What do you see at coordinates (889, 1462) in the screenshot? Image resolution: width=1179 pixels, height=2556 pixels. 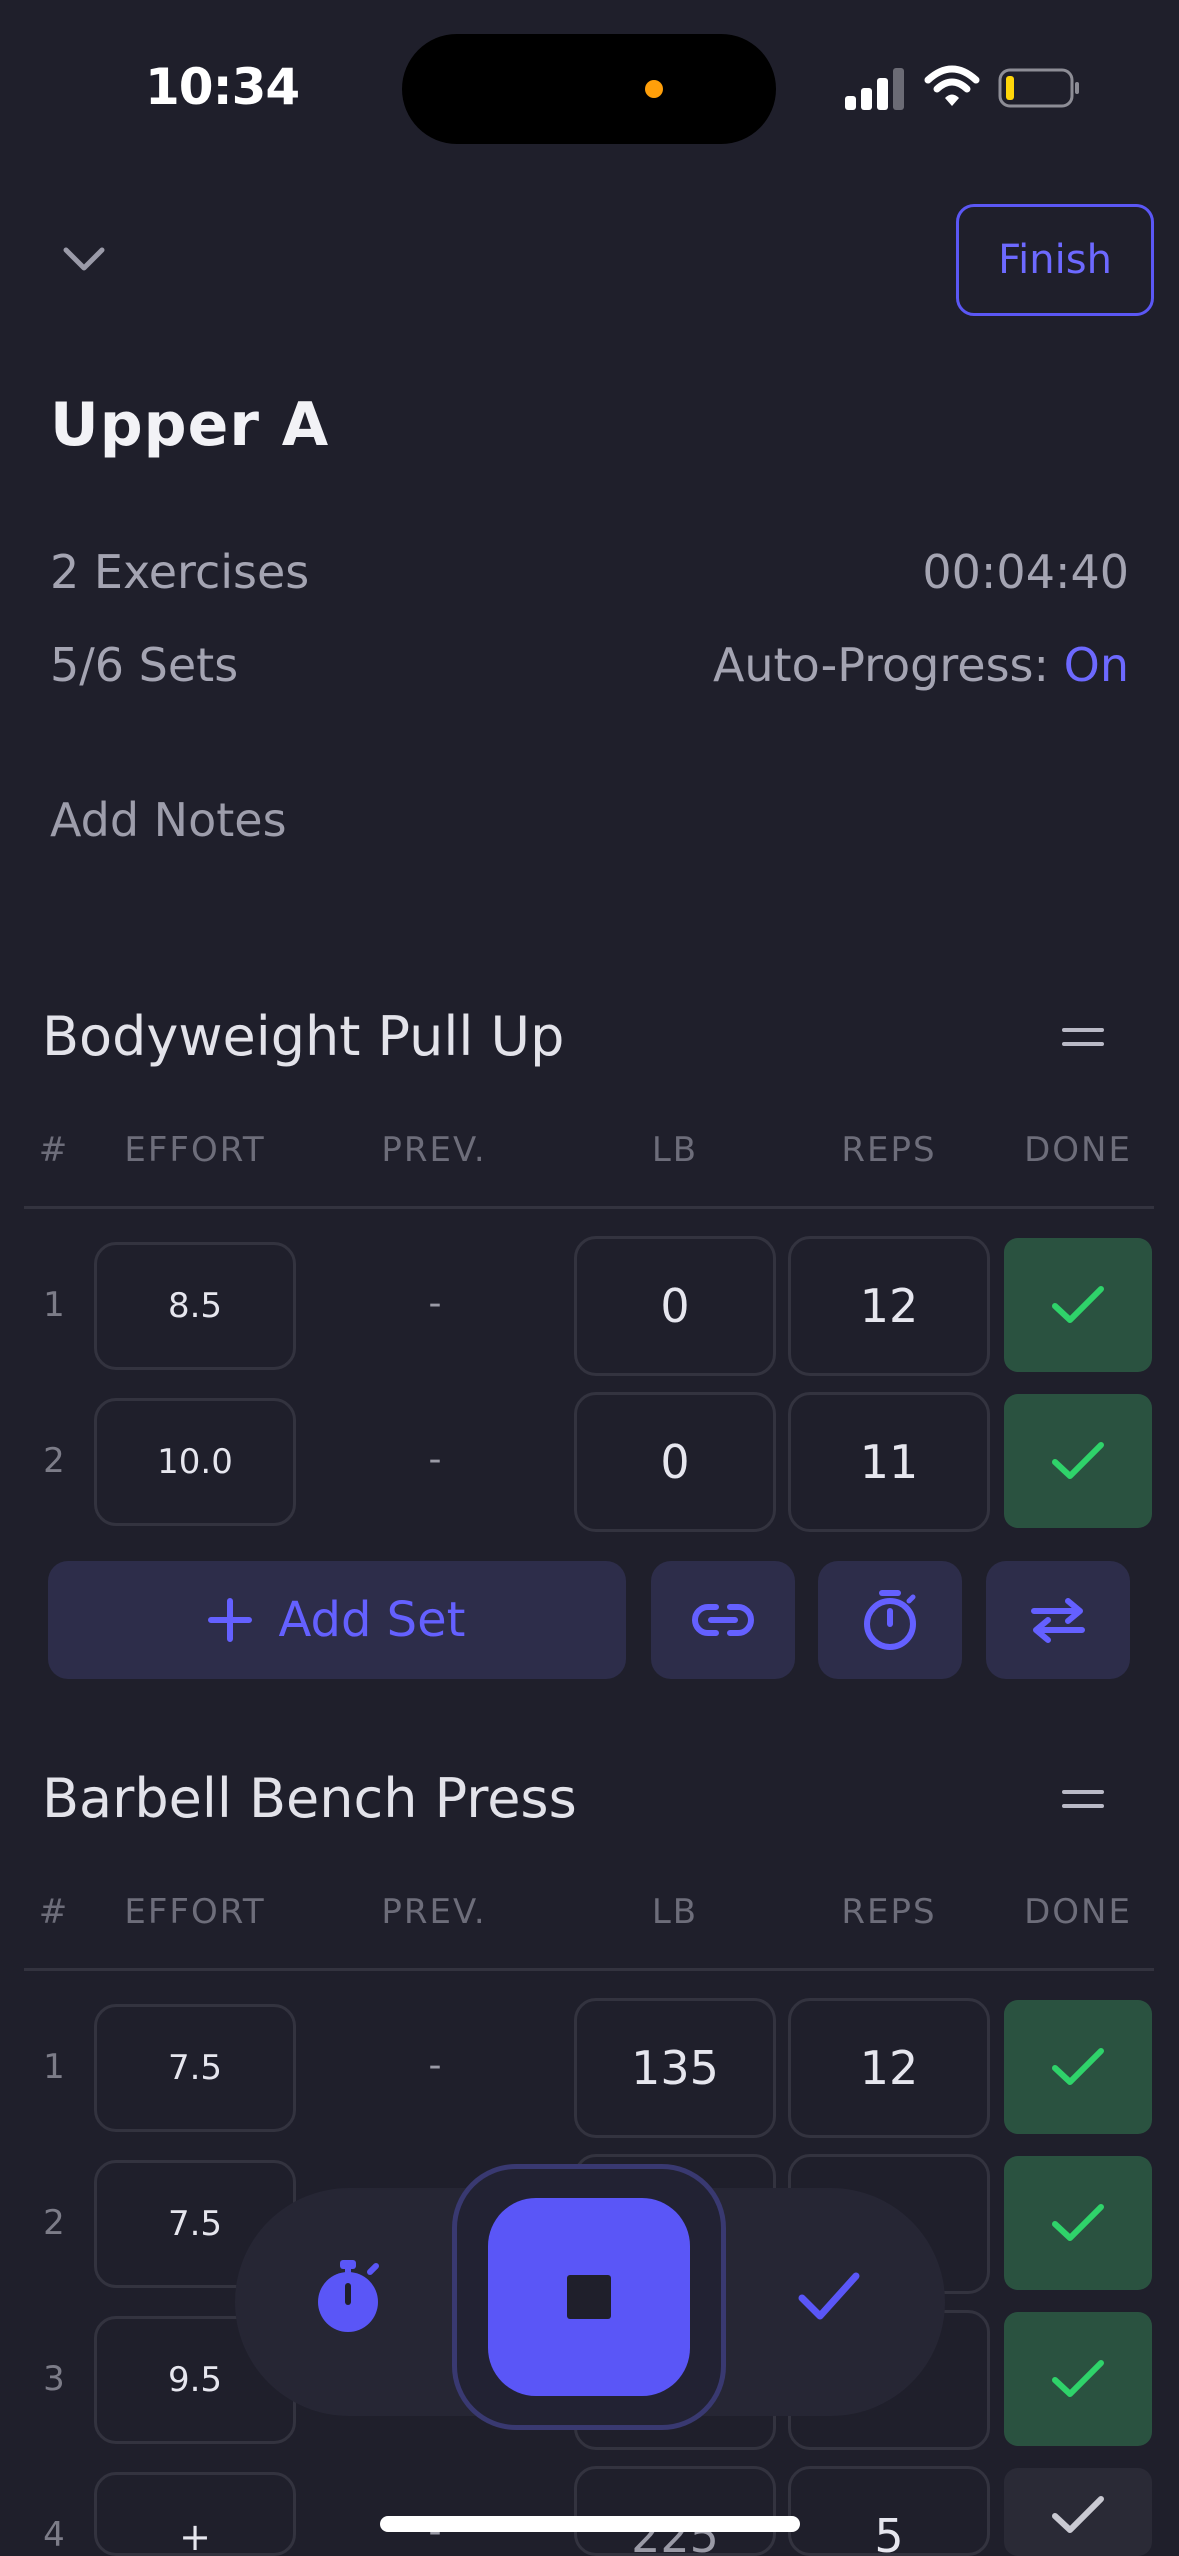 I see `reps-input: 11` at bounding box center [889, 1462].